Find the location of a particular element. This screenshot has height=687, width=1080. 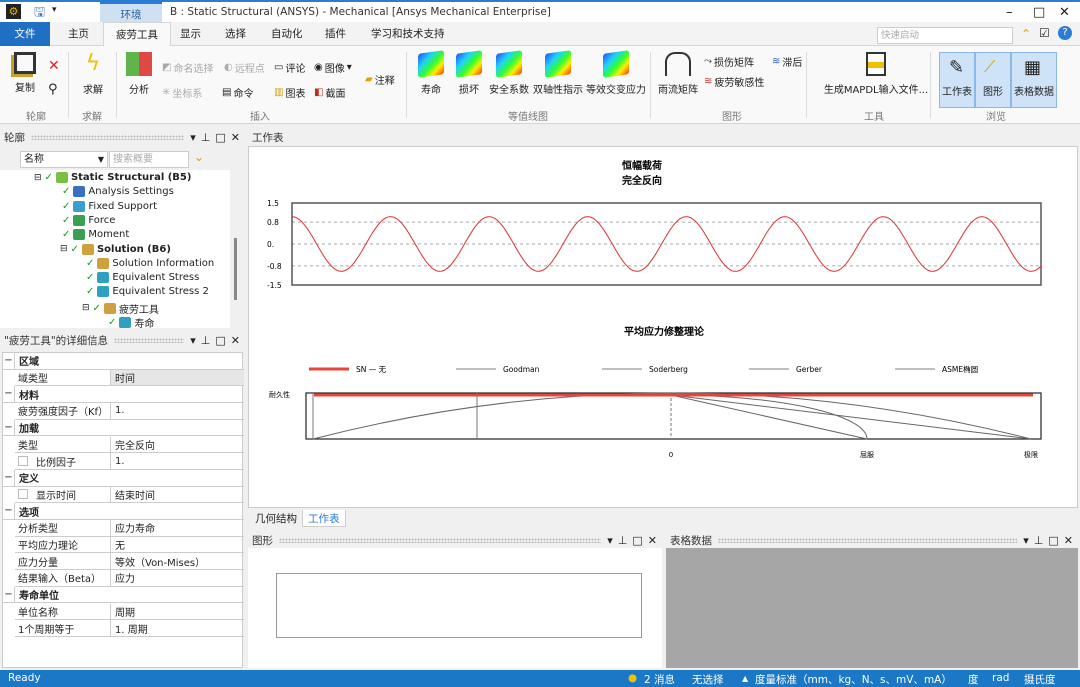

tabular-data-view-button: ▦ 表格数据 is located at coordinates (1034, 80).